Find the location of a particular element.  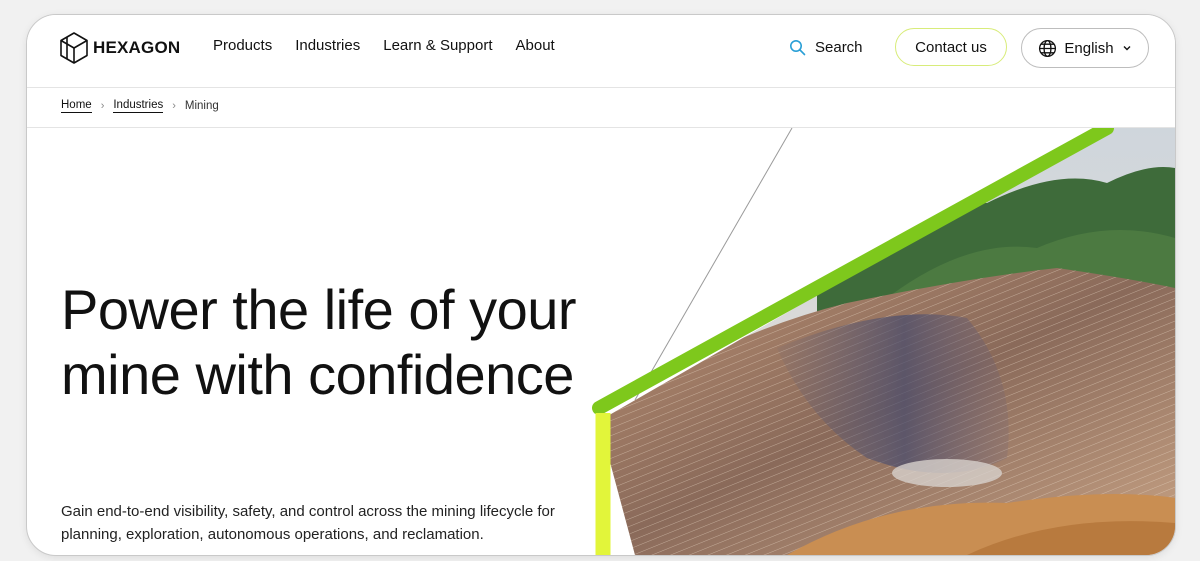

nav-item-about: About is located at coordinates (535, 45).